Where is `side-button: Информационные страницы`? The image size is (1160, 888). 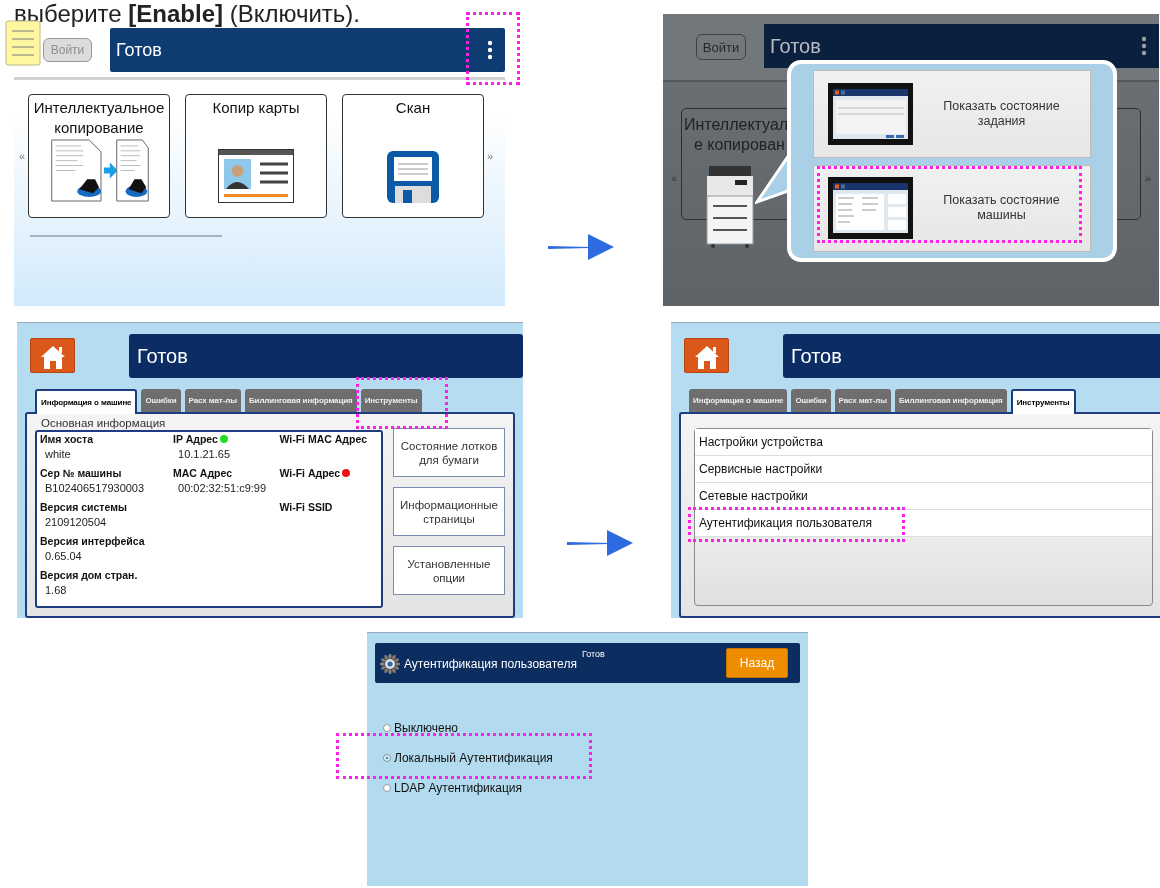
side-button: Информационные страницы is located at coordinates (449, 511).